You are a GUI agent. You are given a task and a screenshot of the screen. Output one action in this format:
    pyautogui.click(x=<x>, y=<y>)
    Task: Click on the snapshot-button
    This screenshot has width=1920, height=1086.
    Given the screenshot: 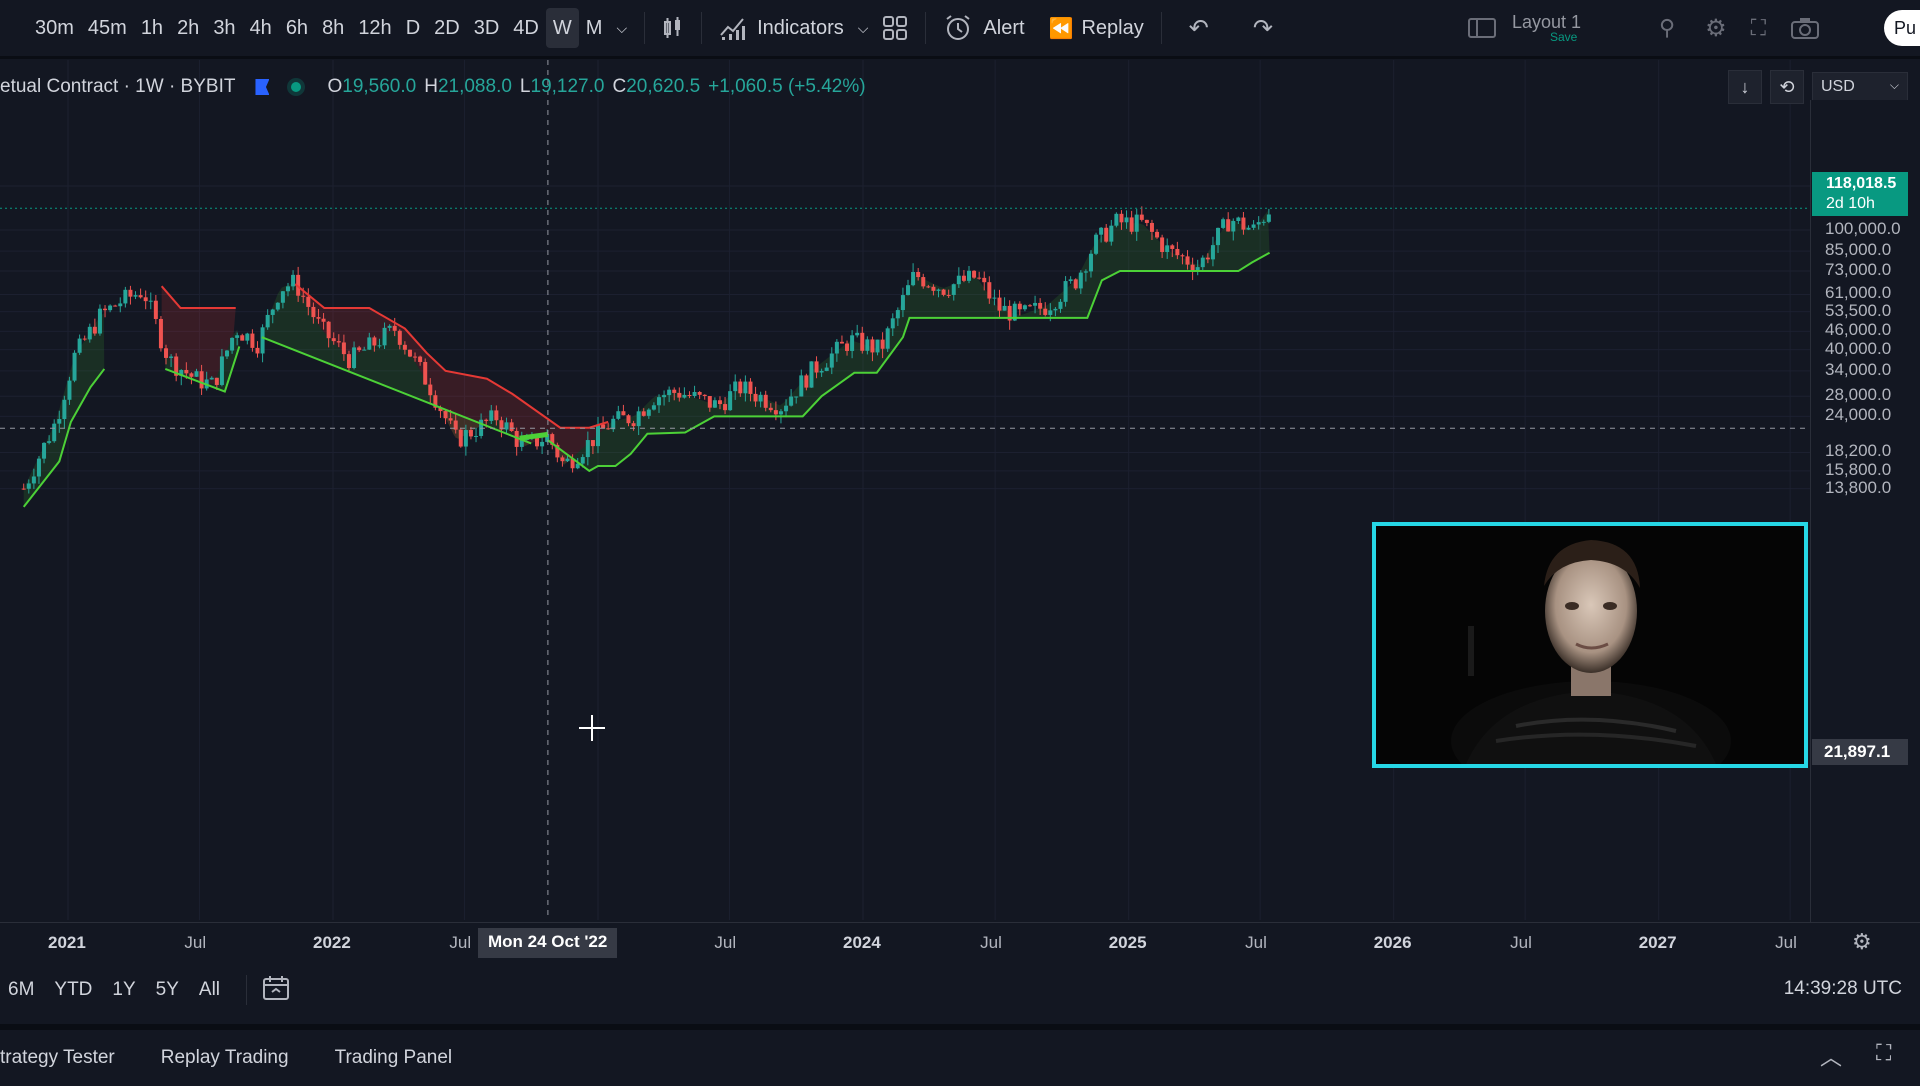 What is the action you would take?
    pyautogui.click(x=1805, y=28)
    